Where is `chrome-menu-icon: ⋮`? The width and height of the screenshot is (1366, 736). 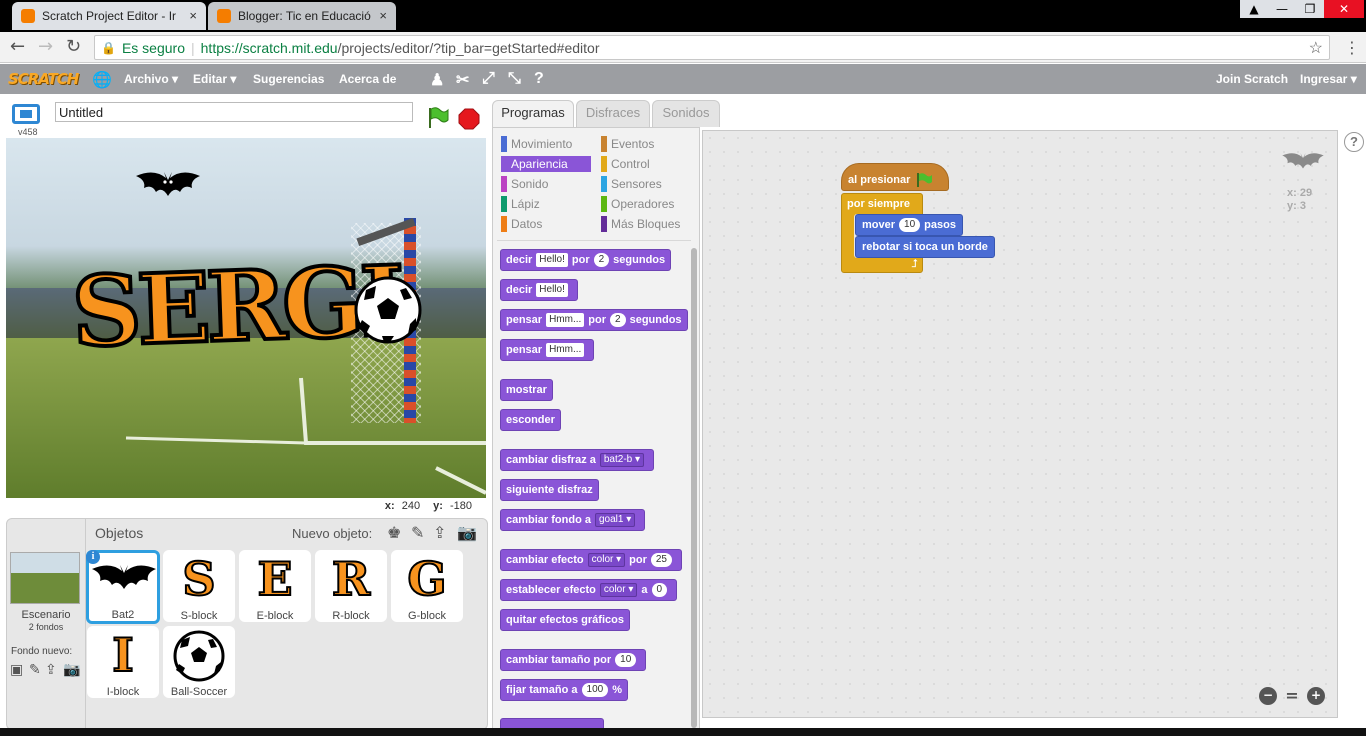 chrome-menu-icon: ⋮ is located at coordinates (1352, 47).